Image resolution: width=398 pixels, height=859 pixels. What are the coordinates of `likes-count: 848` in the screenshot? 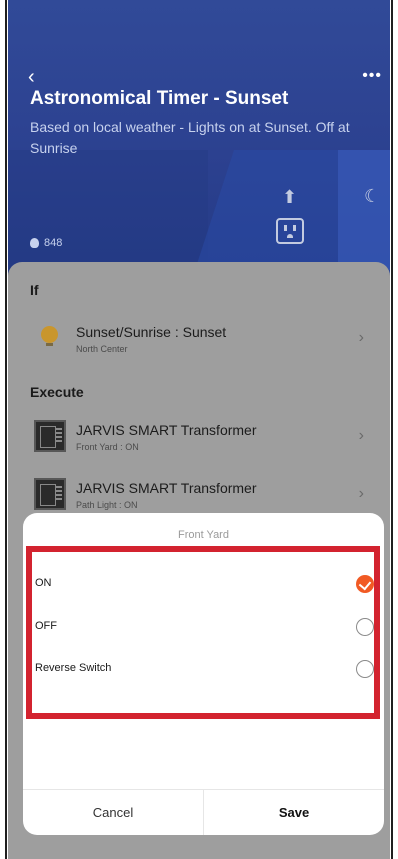 It's located at (46, 243).